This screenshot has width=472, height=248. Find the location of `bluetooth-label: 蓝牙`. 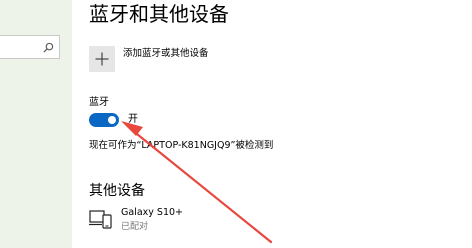

bluetooth-label: 蓝牙 is located at coordinates (99, 102).